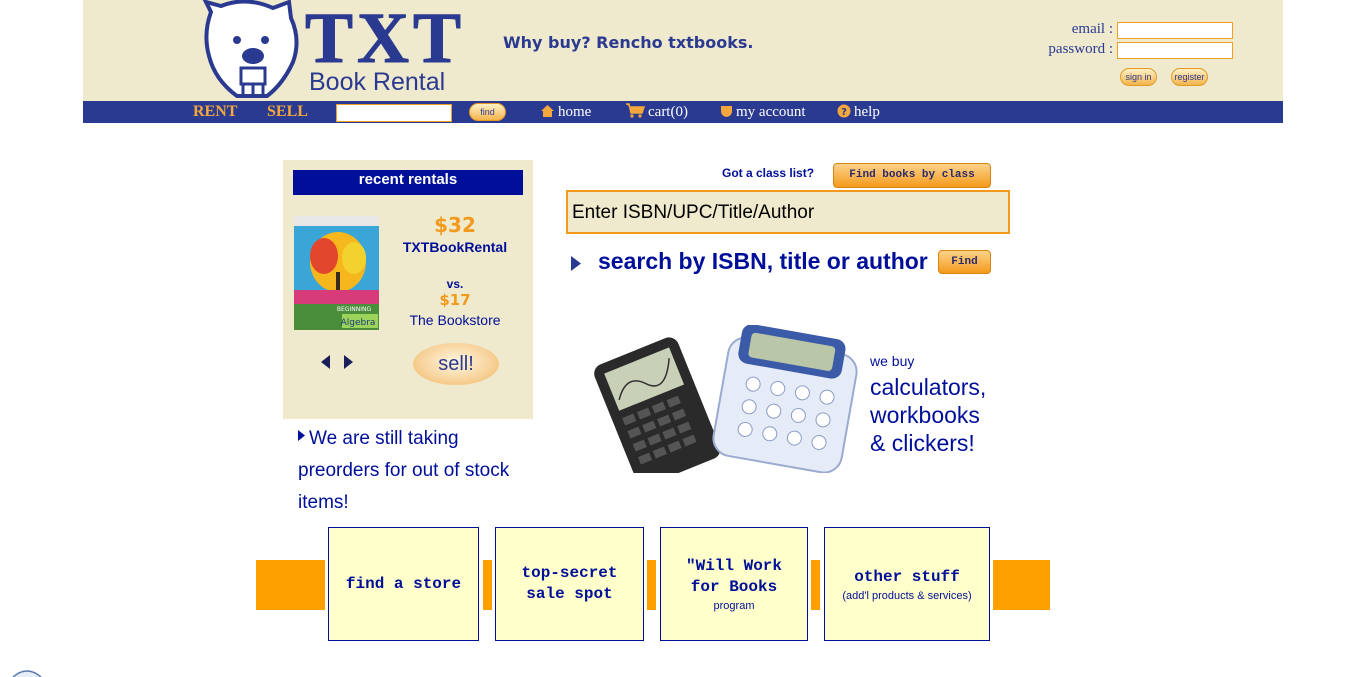  Describe the element at coordinates (1021, 585) in the screenshot. I see `orange-bar-right` at that location.